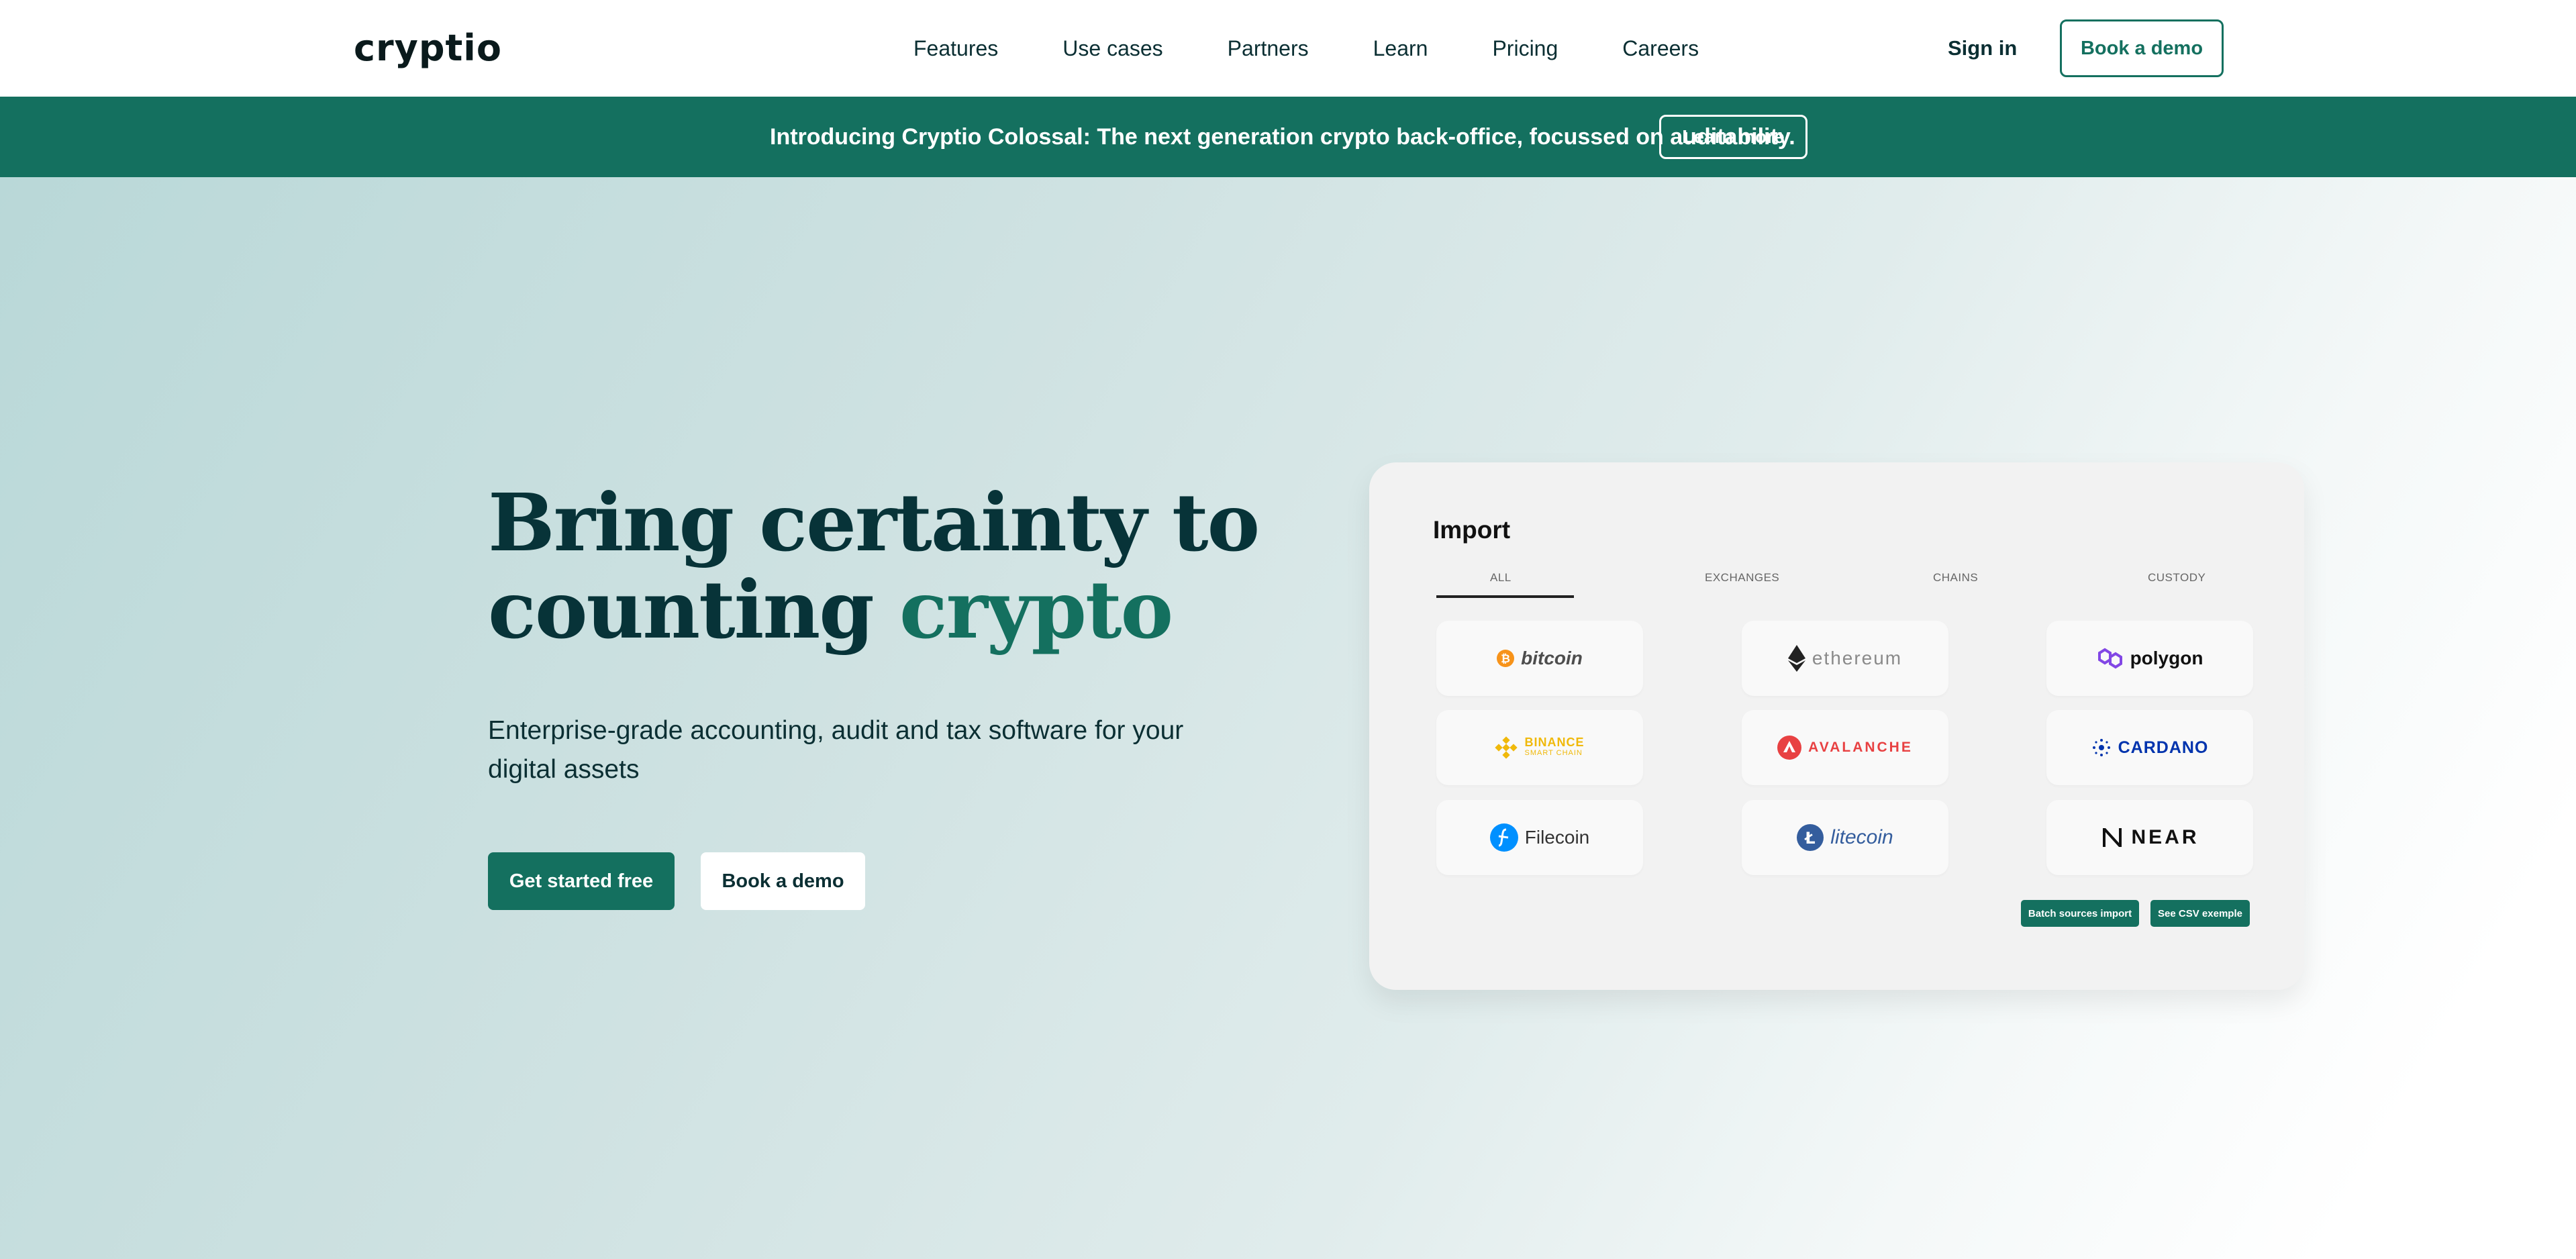 The image size is (2576, 1259). I want to click on hero-headline: Bring certainty to counting crypto, so click(874, 566).